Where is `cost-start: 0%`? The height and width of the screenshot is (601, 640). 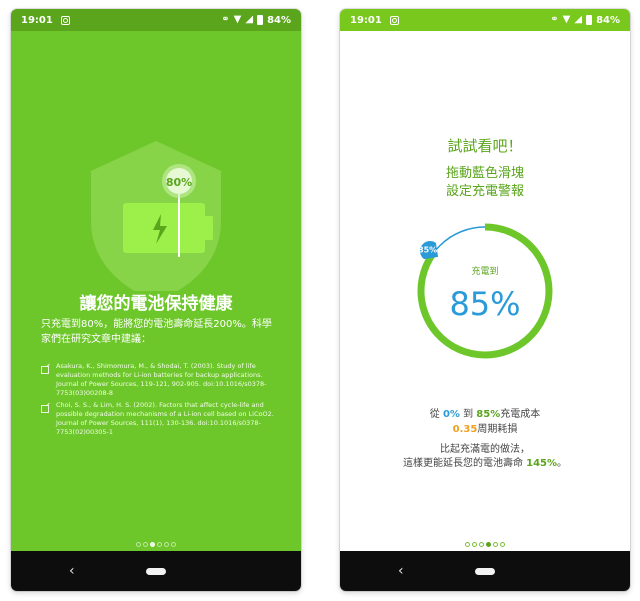 cost-start: 0% is located at coordinates (451, 414).